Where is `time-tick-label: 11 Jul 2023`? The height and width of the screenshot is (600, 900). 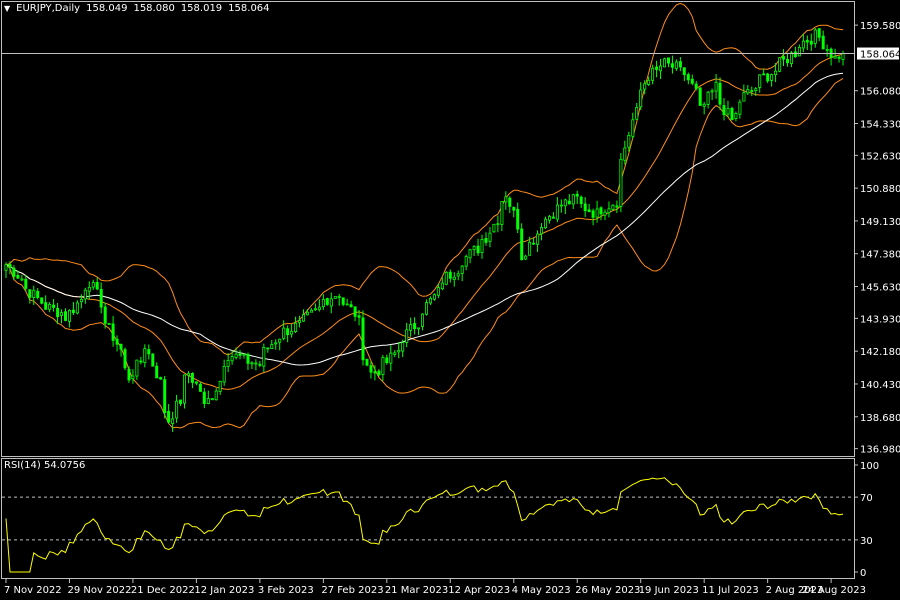
time-tick-label: 11 Jul 2023 is located at coordinates (730, 590).